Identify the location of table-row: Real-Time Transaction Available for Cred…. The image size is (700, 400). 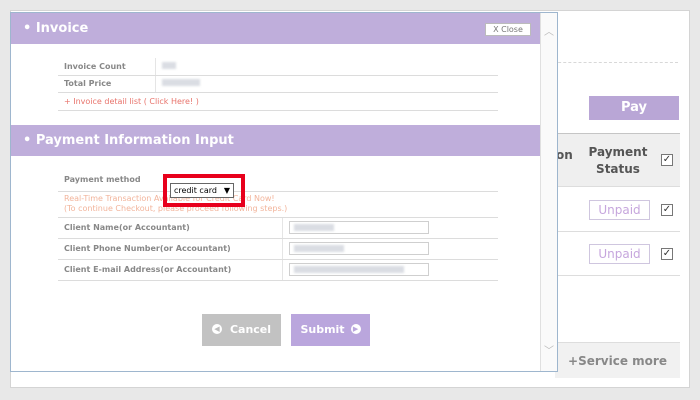
(278, 204).